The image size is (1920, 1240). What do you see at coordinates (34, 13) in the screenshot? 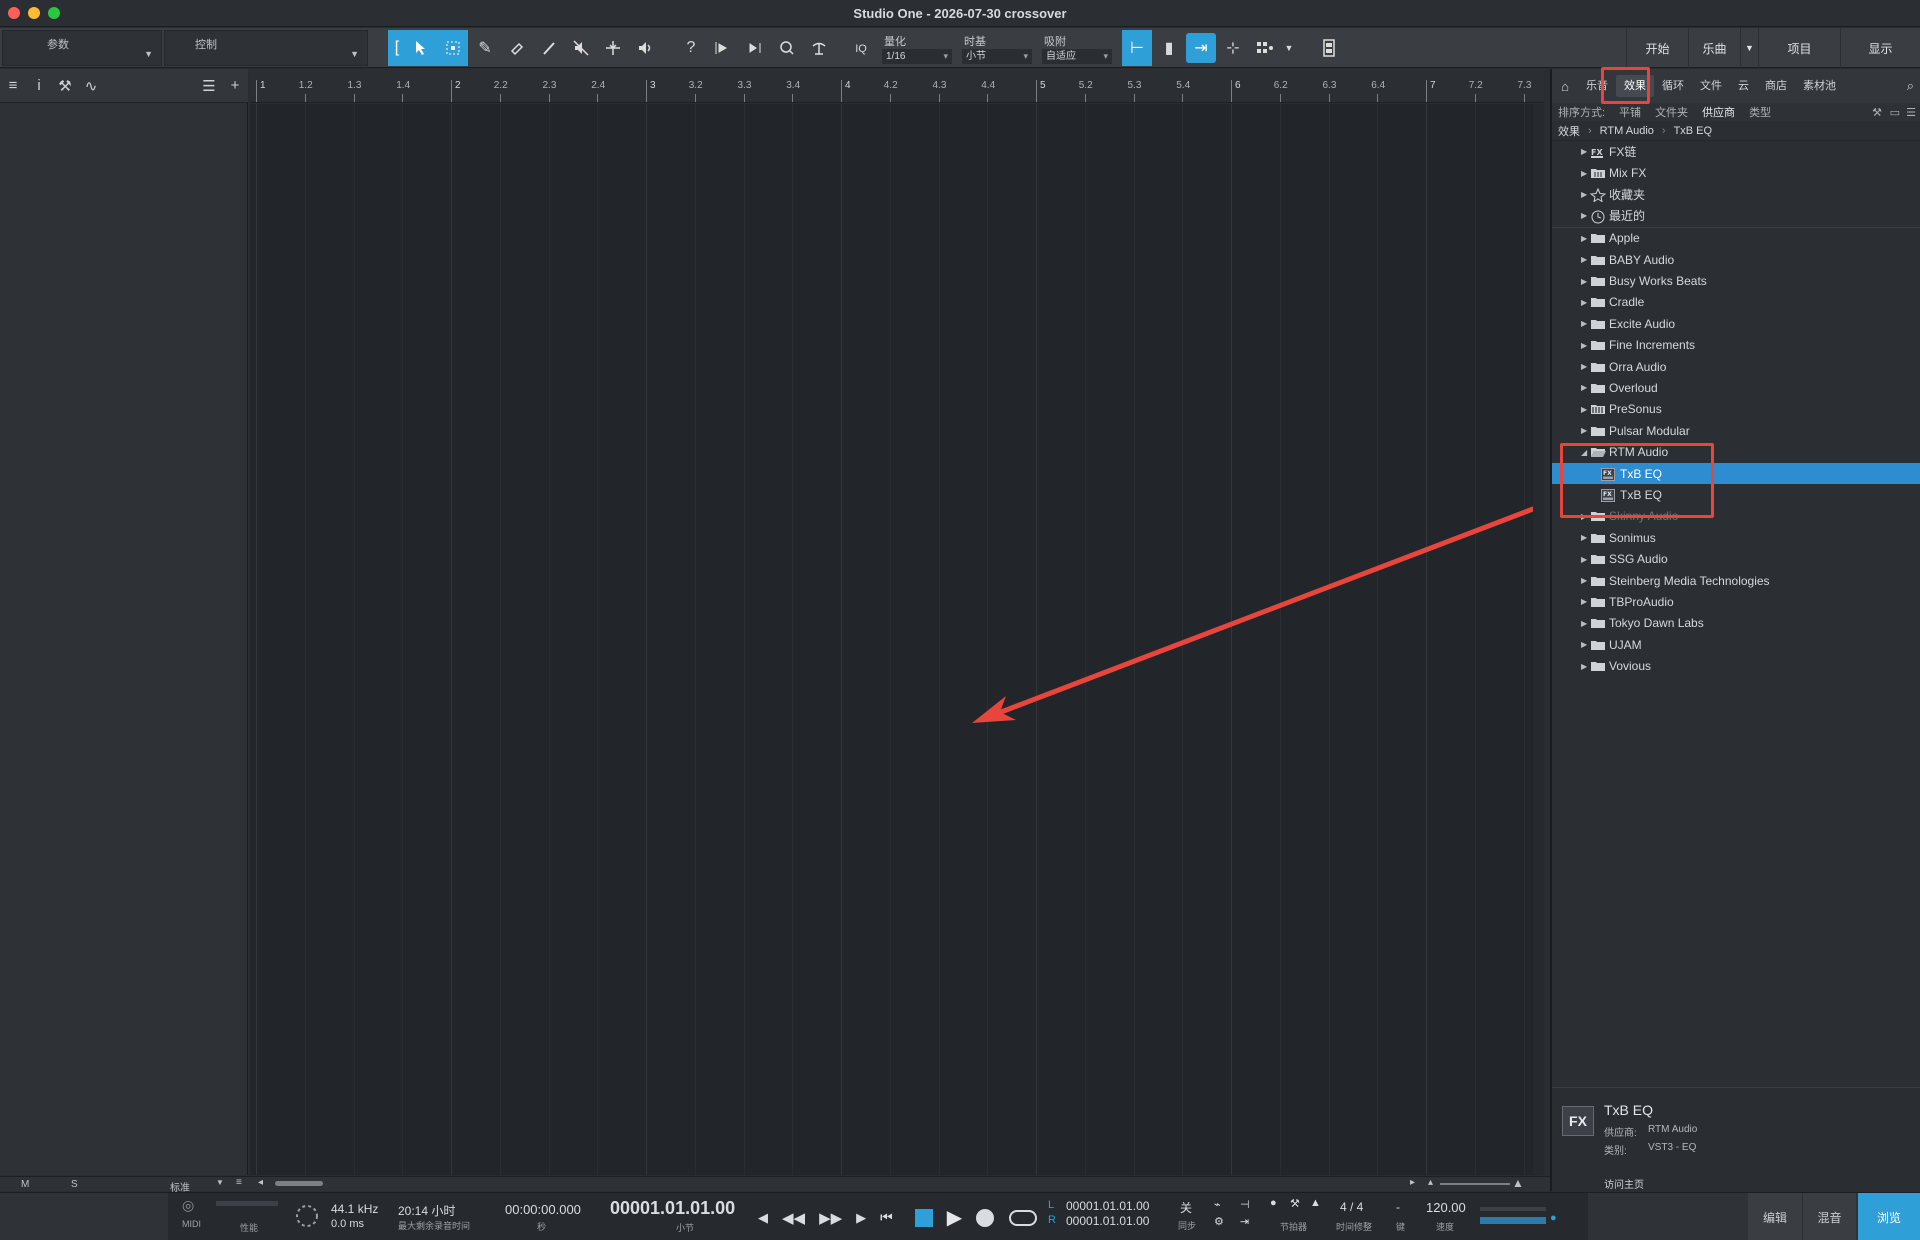
I see `minimize-window-button` at bounding box center [34, 13].